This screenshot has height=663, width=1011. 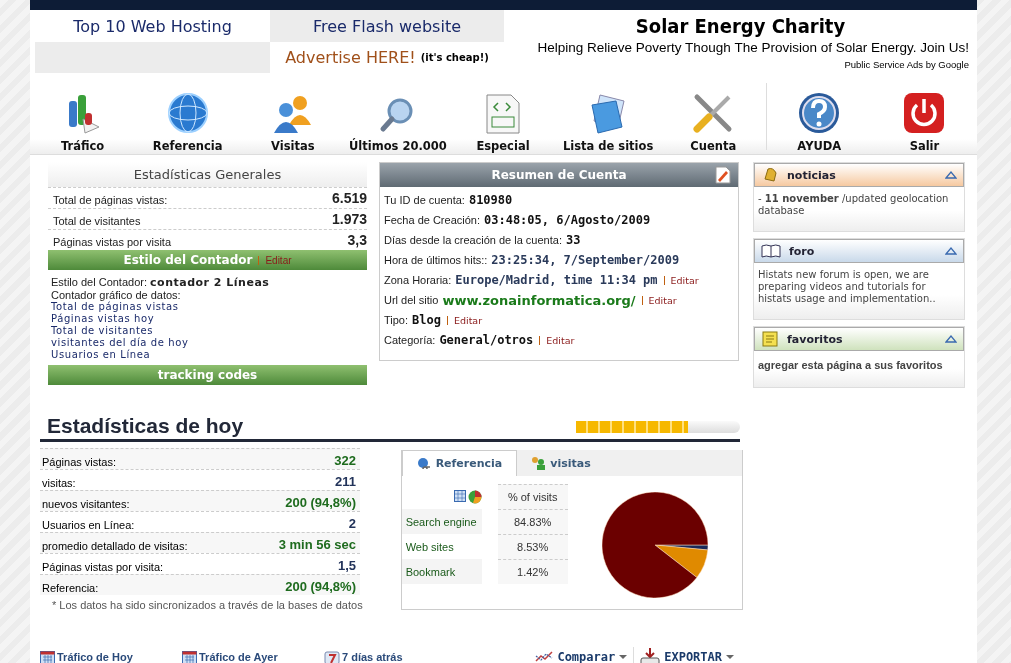 What do you see at coordinates (486, 340) in the screenshot?
I see `field-value: General/otros` at bounding box center [486, 340].